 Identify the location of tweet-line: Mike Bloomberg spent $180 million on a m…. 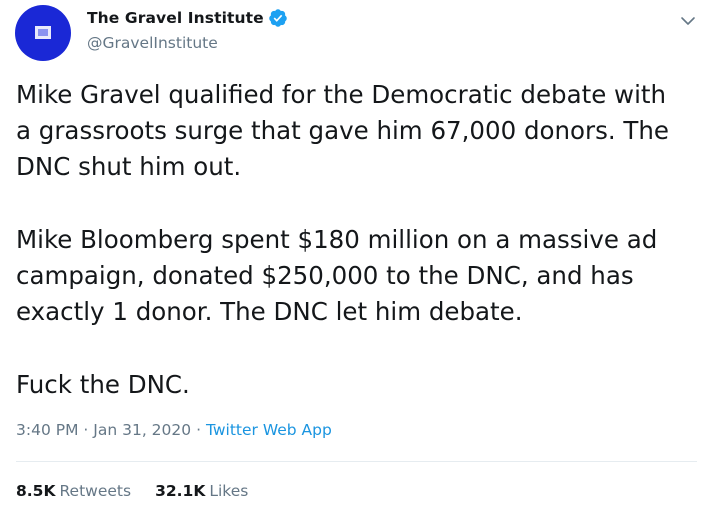
(337, 239).